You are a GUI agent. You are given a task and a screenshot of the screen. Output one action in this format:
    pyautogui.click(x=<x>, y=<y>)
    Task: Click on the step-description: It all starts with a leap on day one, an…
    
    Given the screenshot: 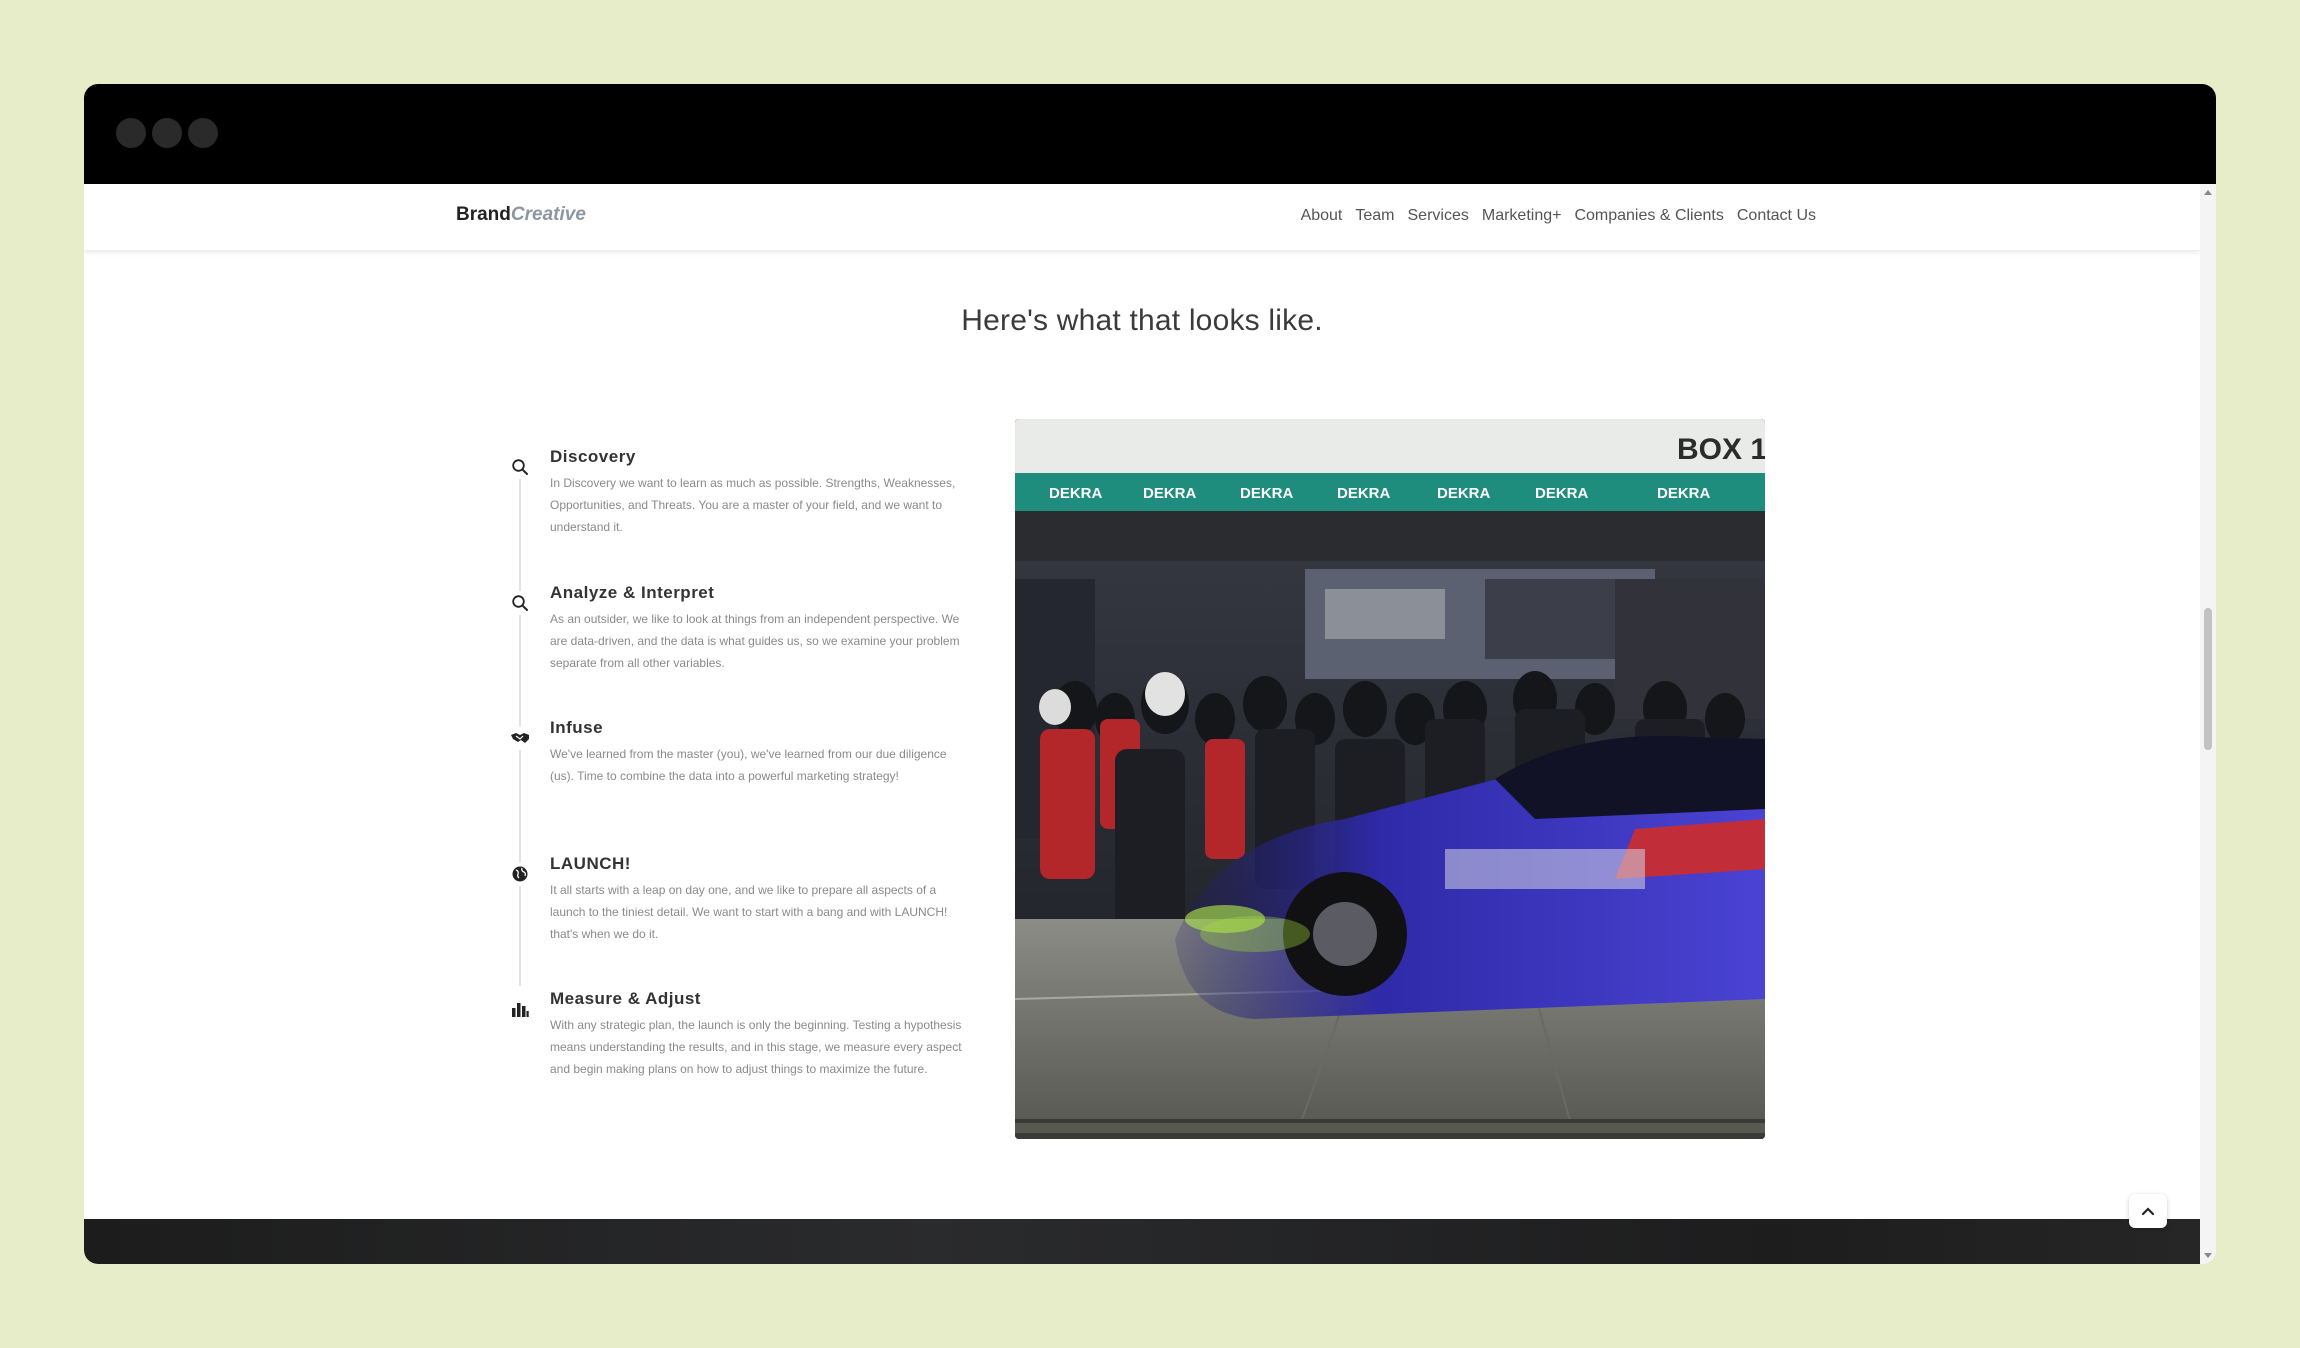 What is the action you would take?
    pyautogui.click(x=749, y=911)
    